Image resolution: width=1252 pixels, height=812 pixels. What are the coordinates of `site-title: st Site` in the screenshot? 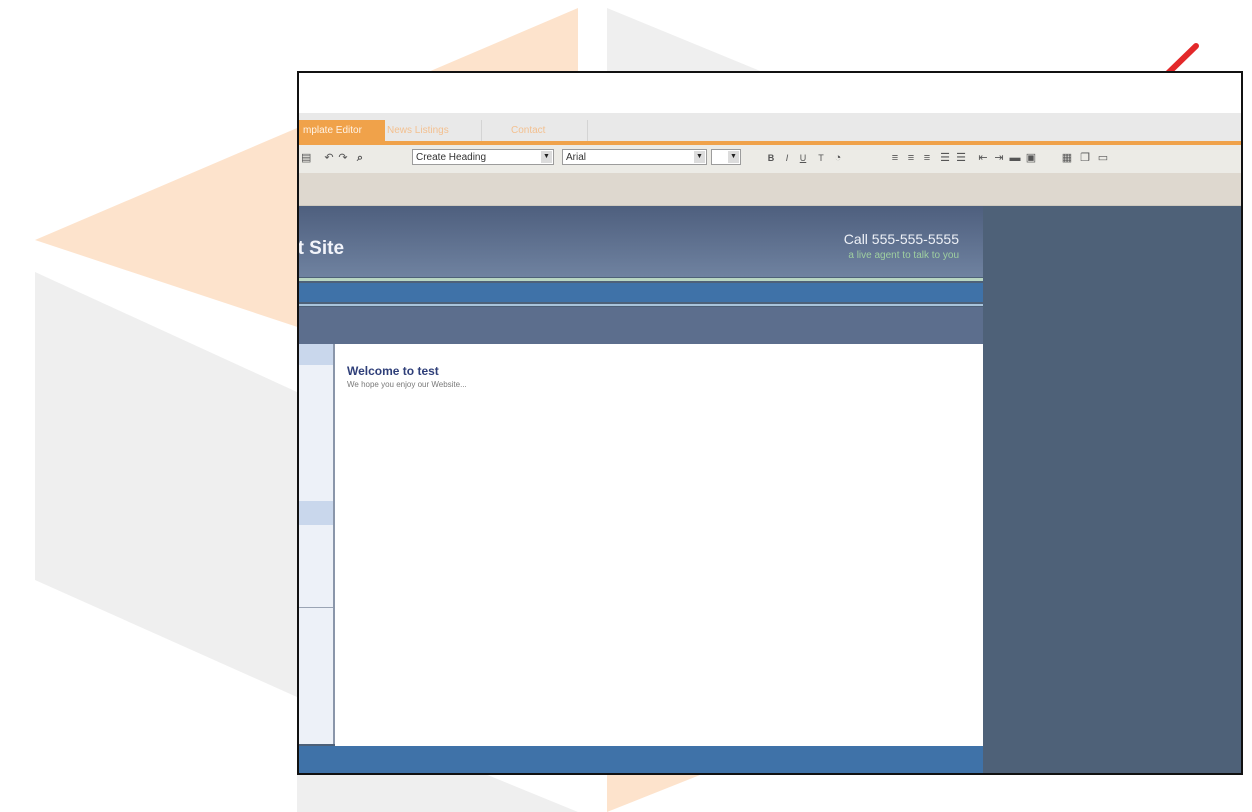 It's located at (321, 248).